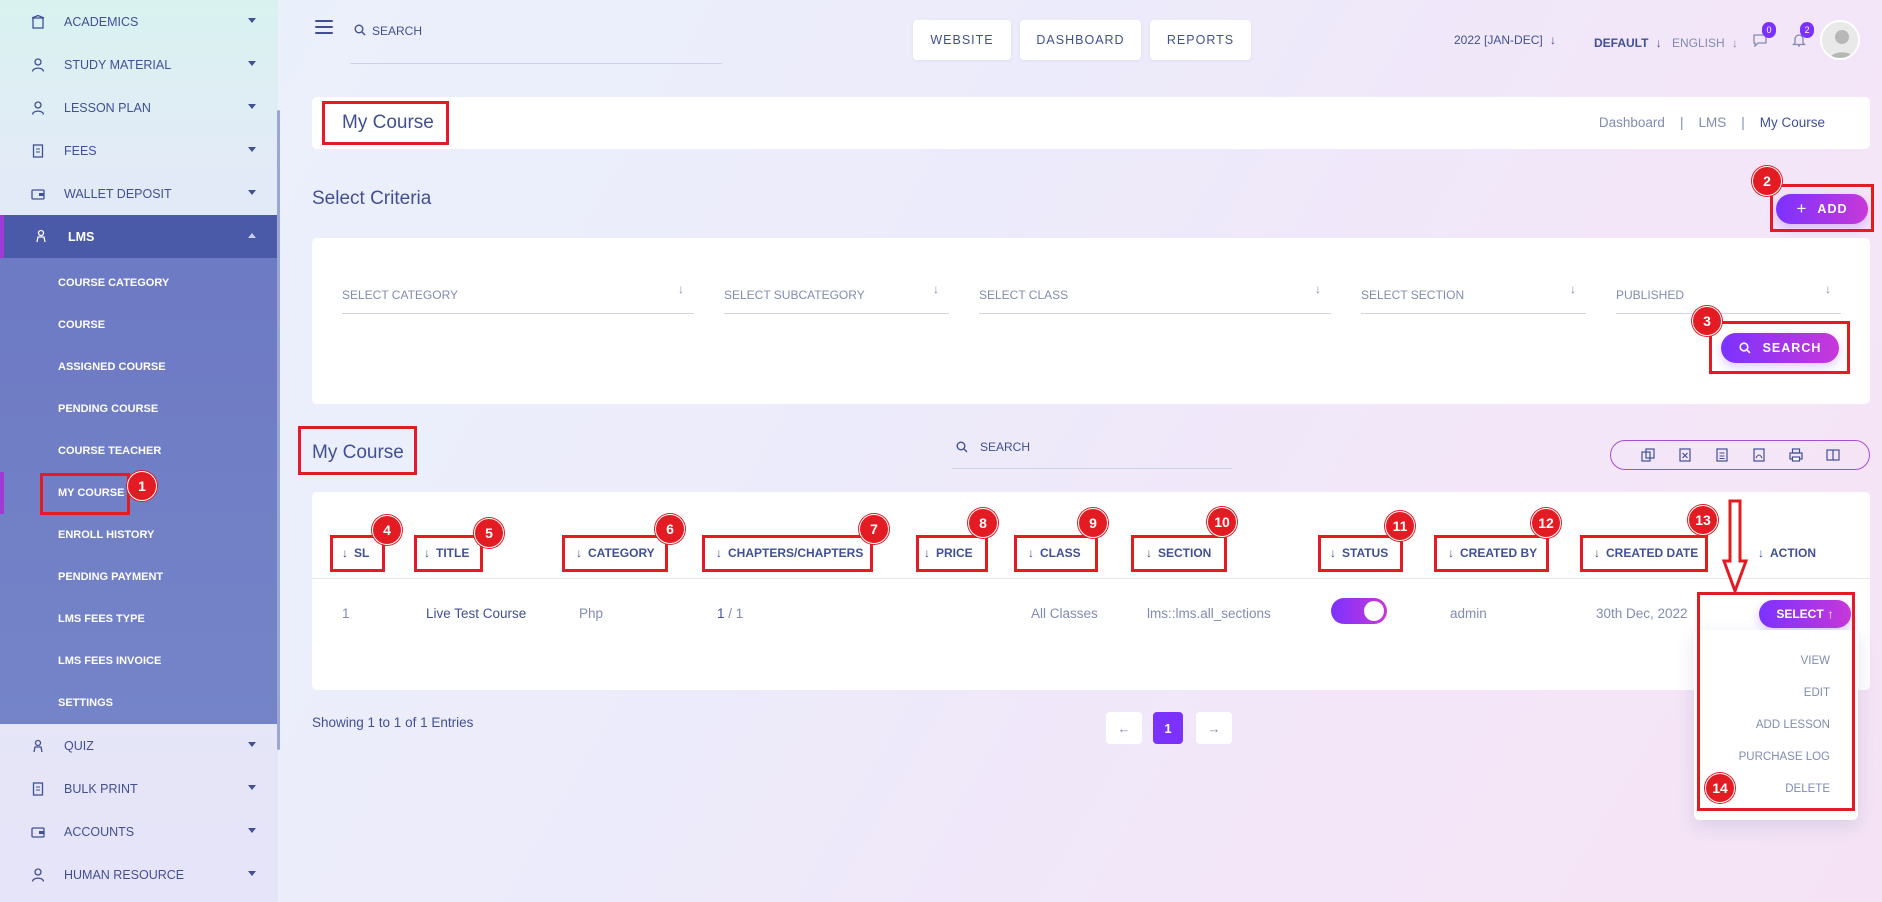  What do you see at coordinates (1214, 728) in the screenshot?
I see `pagination-next-button: →` at bounding box center [1214, 728].